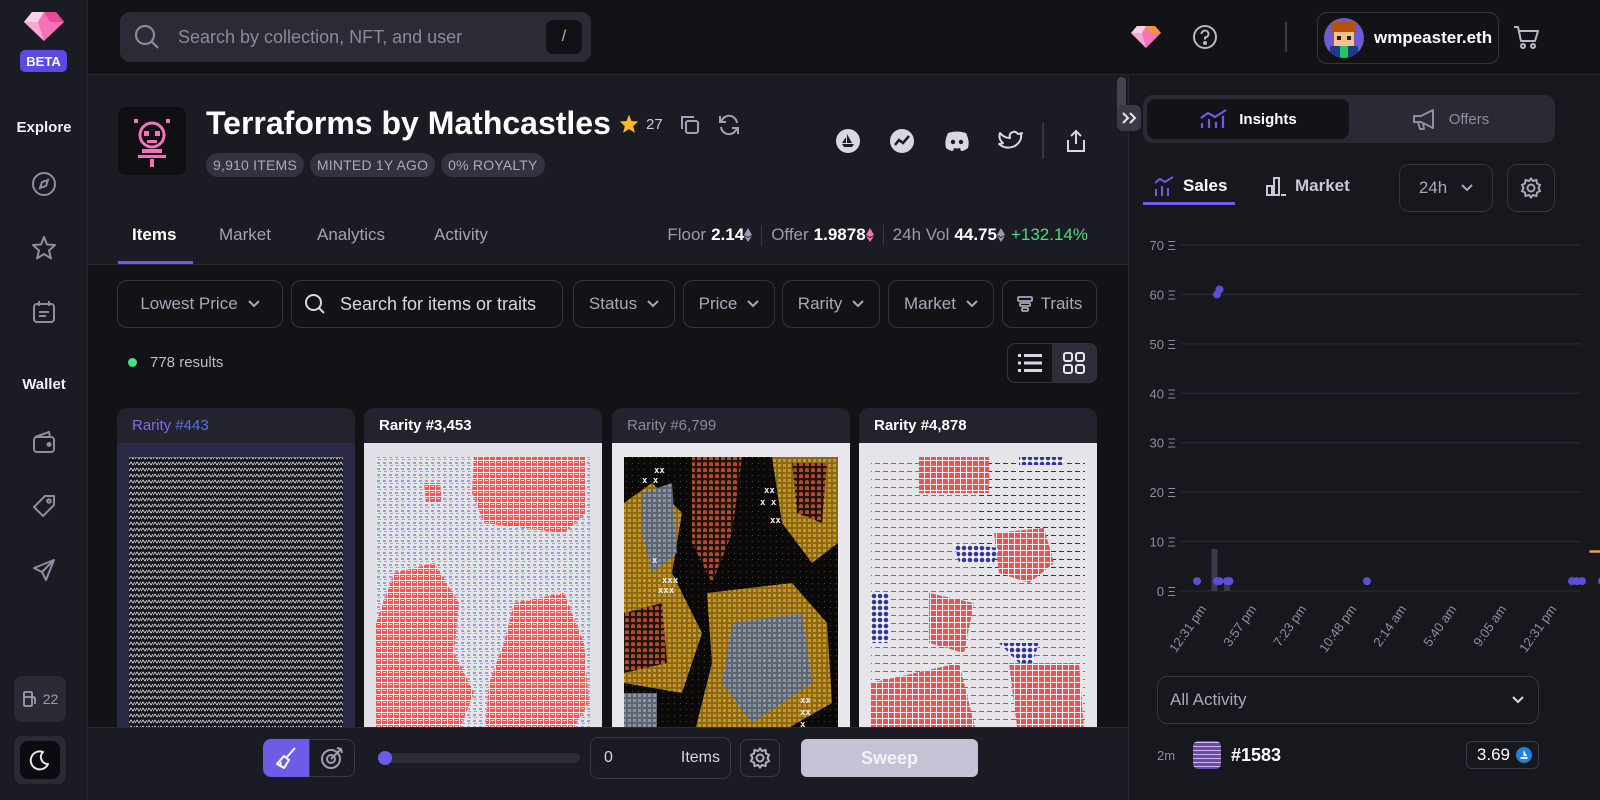 The image size is (1600, 800). What do you see at coordinates (608, 757) in the screenshot?
I see `sweep-items-value: 0` at bounding box center [608, 757].